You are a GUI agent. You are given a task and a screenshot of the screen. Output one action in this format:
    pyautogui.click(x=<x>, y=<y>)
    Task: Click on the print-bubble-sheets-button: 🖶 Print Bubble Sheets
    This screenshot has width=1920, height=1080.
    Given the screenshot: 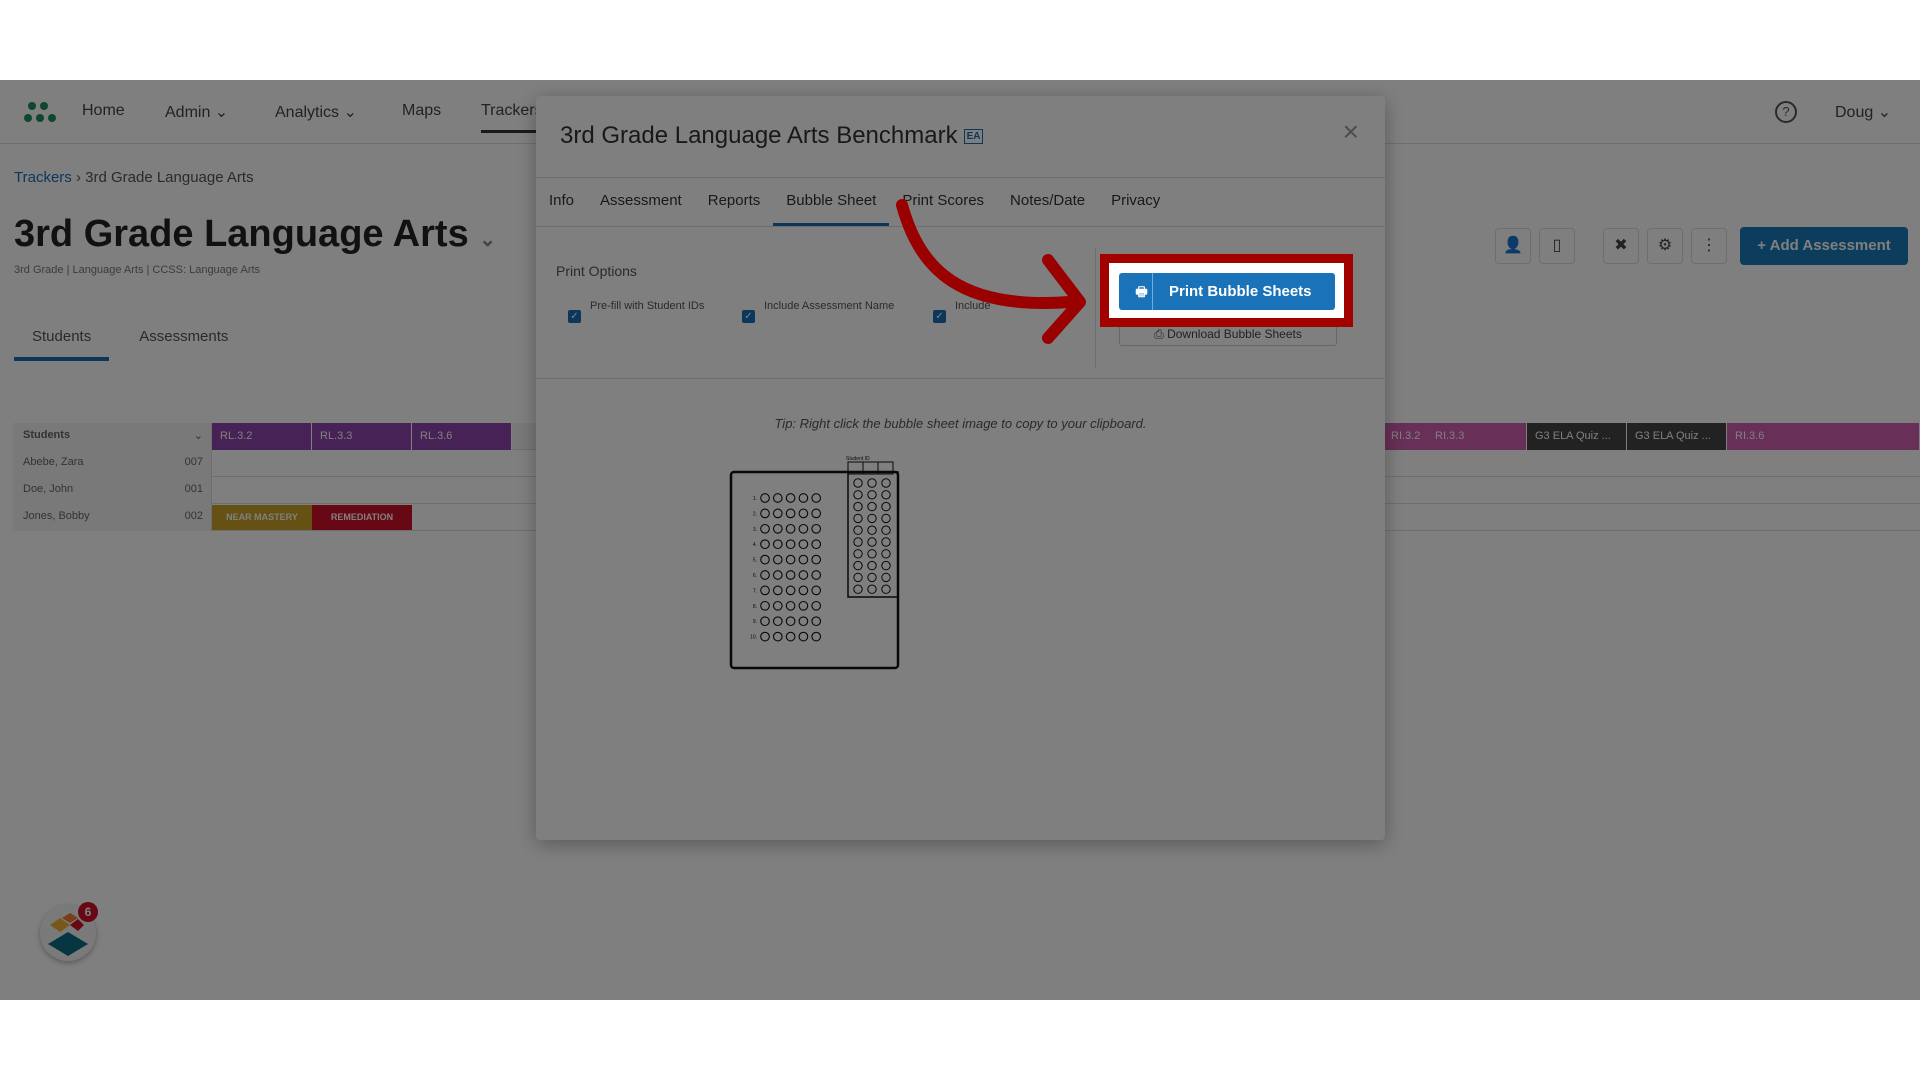 What is the action you would take?
    pyautogui.click(x=1227, y=291)
    